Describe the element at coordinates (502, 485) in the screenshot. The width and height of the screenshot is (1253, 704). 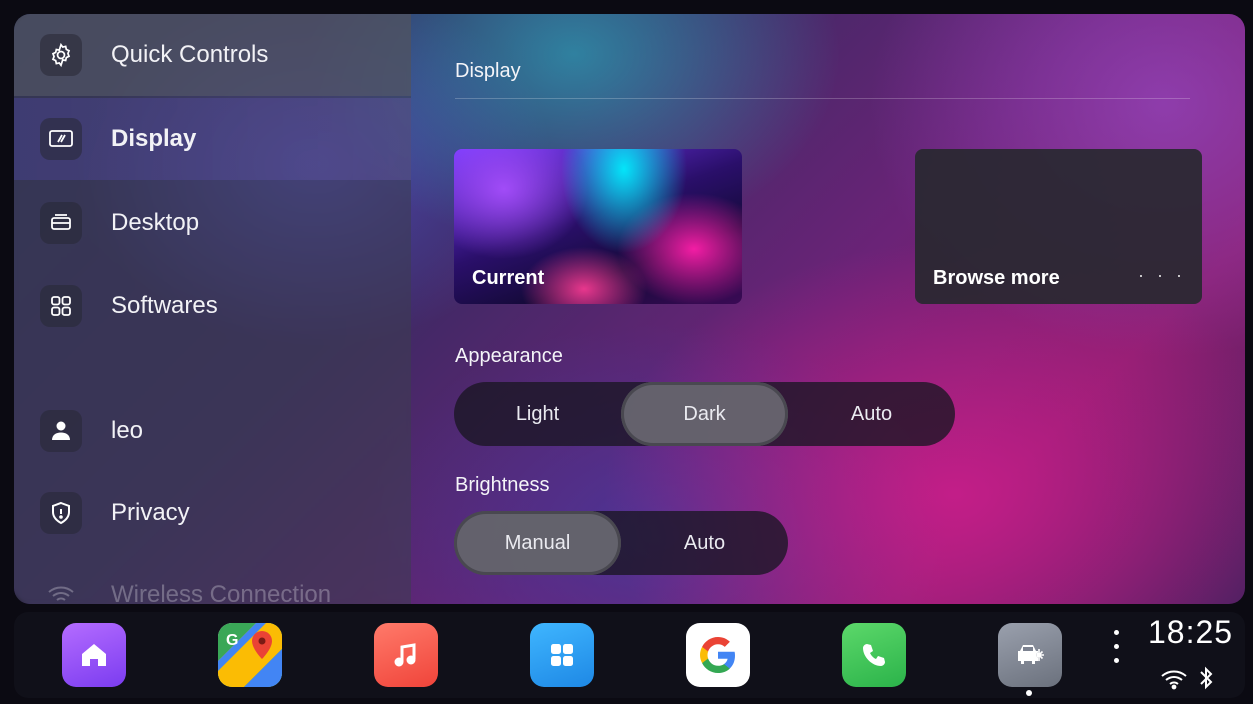
I see `brightness-label: Brightness` at that location.